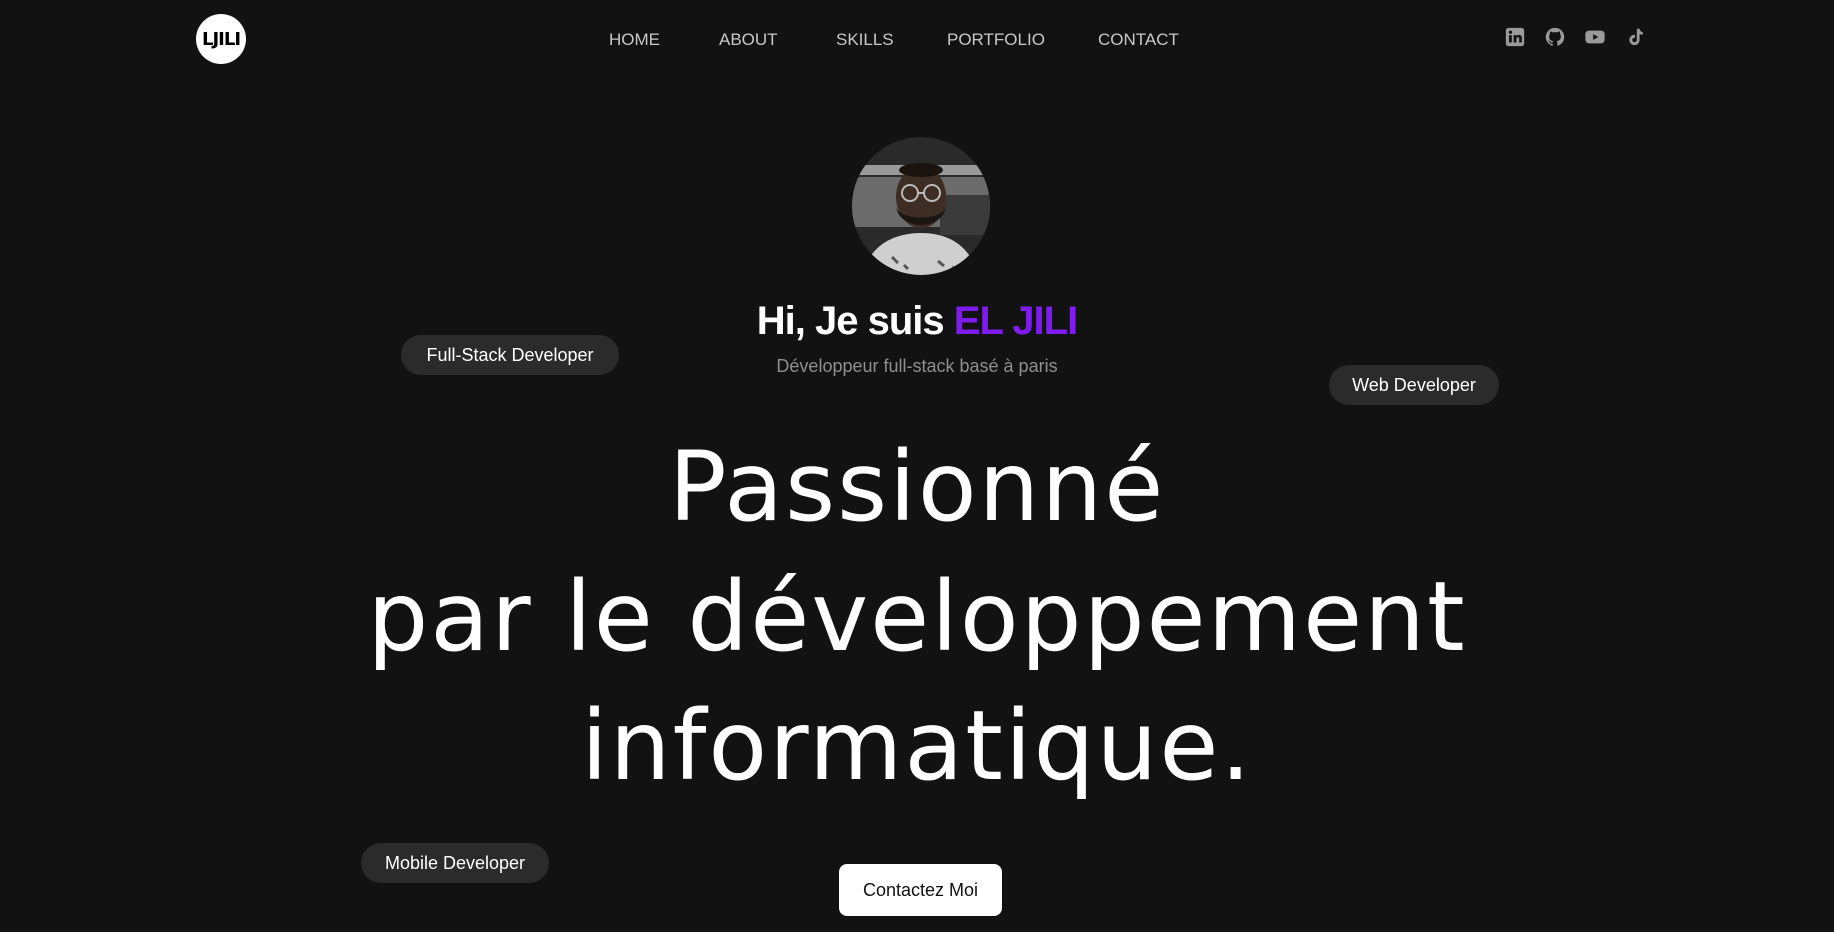 The width and height of the screenshot is (1834, 932). Describe the element at coordinates (1138, 40) in the screenshot. I see `nav-contact-link: CONTACT` at that location.